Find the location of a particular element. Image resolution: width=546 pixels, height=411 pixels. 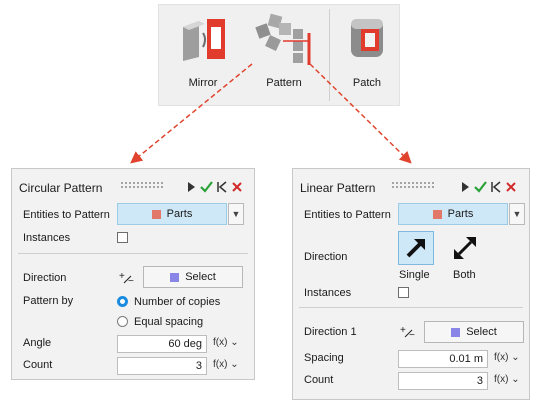

direction-both-button is located at coordinates (465, 248).